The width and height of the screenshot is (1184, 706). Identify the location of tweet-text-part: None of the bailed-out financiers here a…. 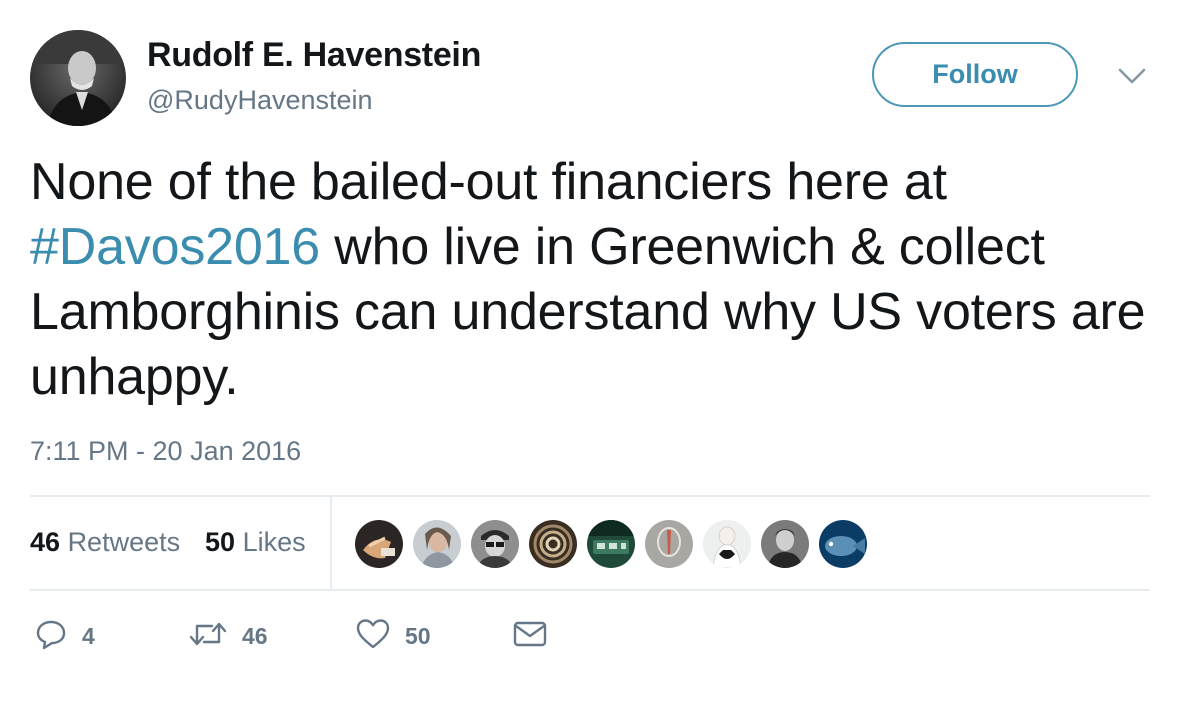
(488, 182).